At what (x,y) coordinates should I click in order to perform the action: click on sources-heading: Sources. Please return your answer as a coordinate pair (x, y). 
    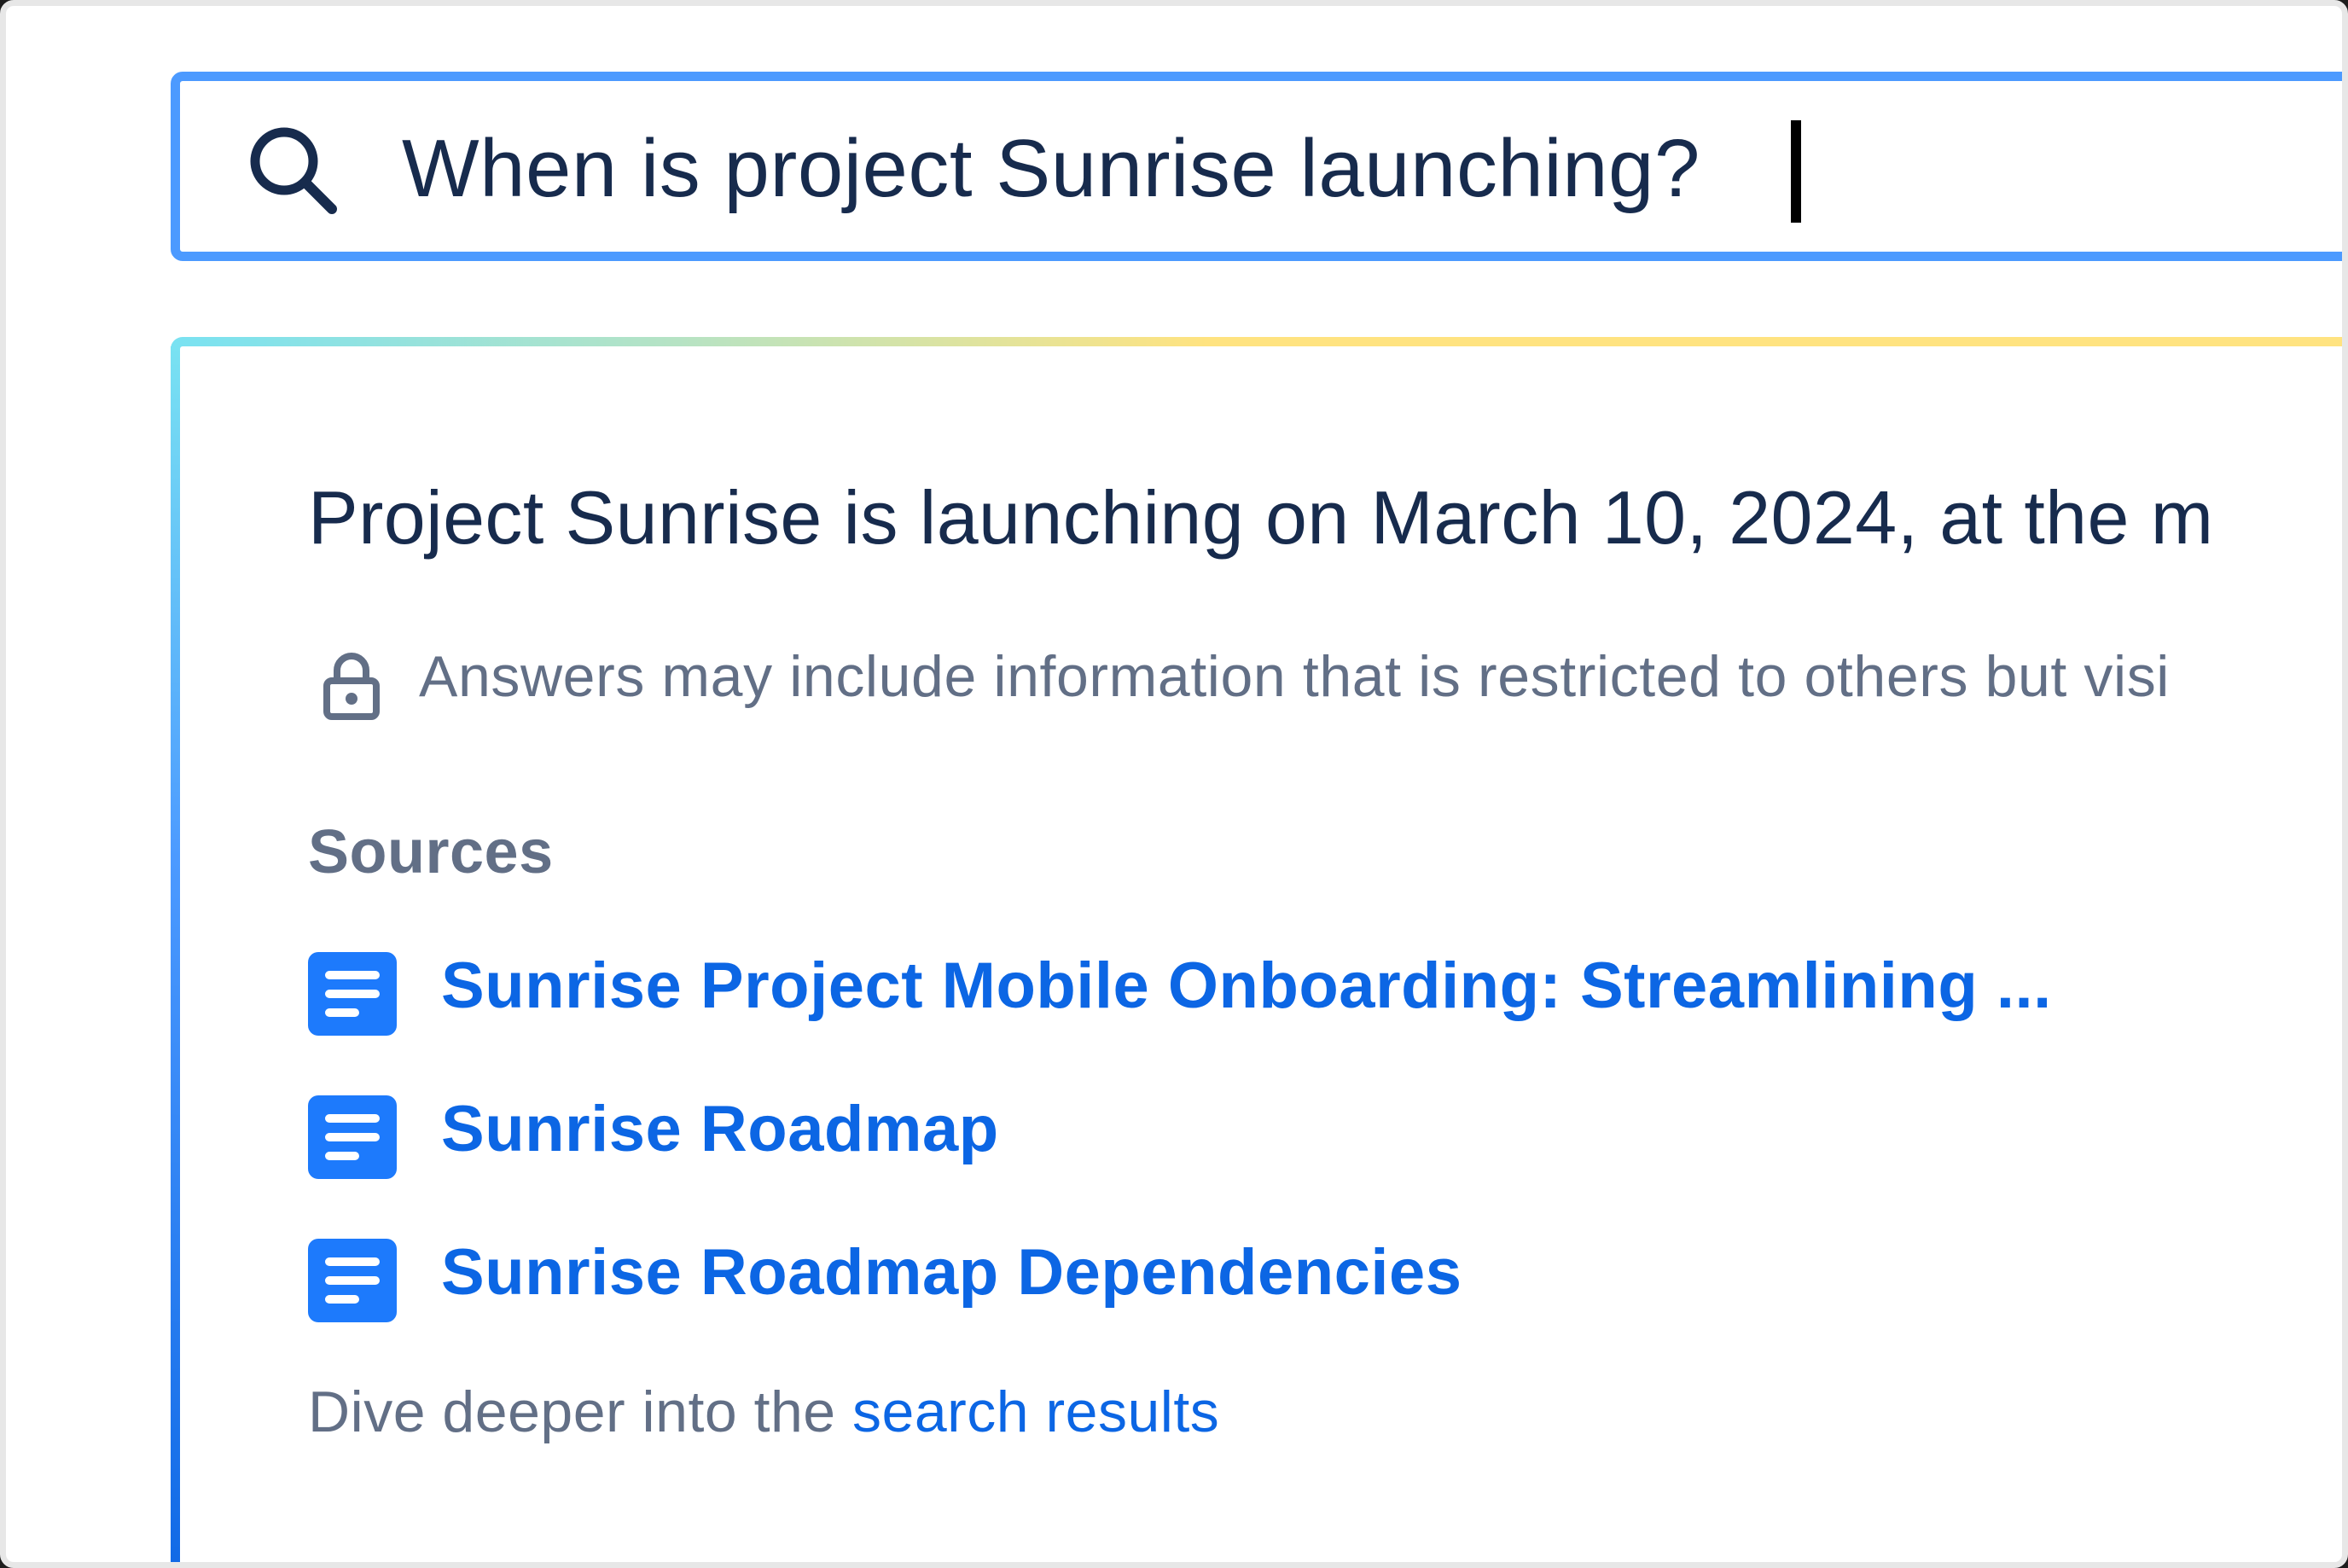
    Looking at the image, I should click on (431, 852).